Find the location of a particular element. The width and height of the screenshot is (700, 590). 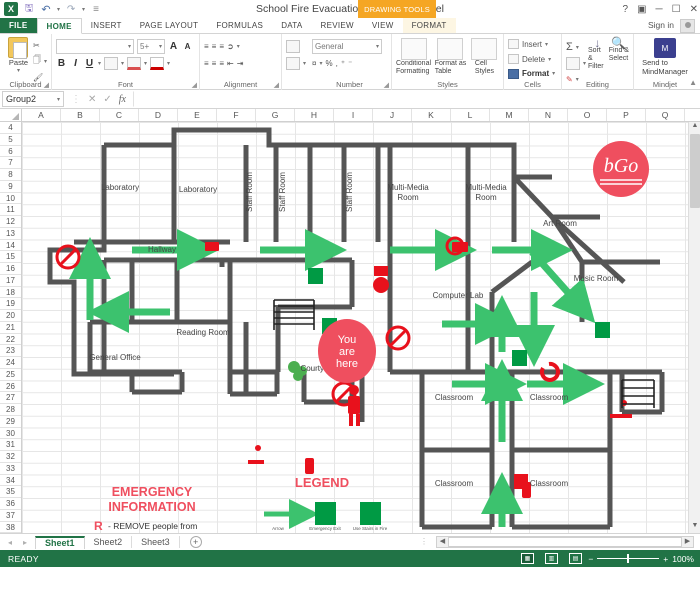

help-icon: ? is located at coordinates (626, 9).